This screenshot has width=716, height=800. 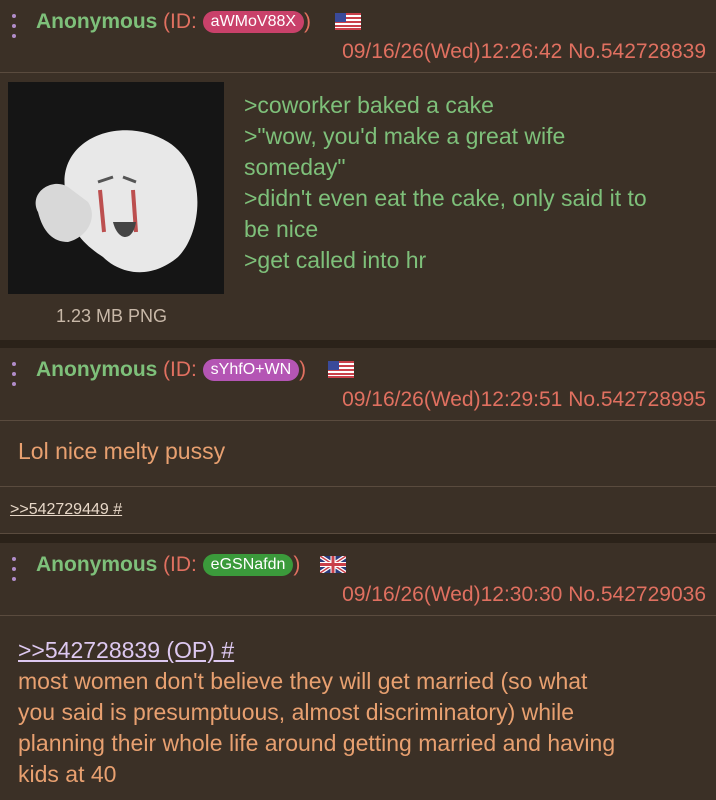 What do you see at coordinates (369, 105) in the screenshot?
I see `greentext-line: >coworker baked a cake` at bounding box center [369, 105].